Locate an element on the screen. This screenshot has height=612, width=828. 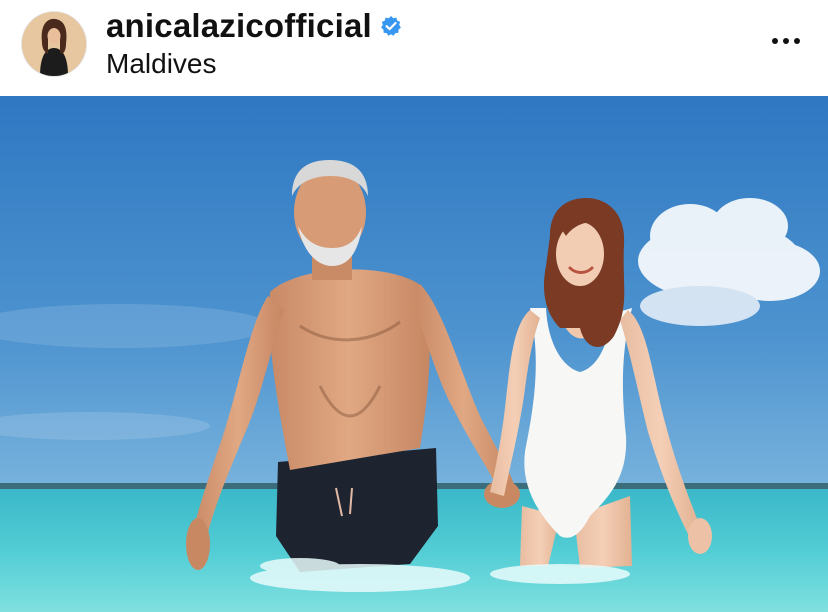
more-options-icon is located at coordinates (775, 41).